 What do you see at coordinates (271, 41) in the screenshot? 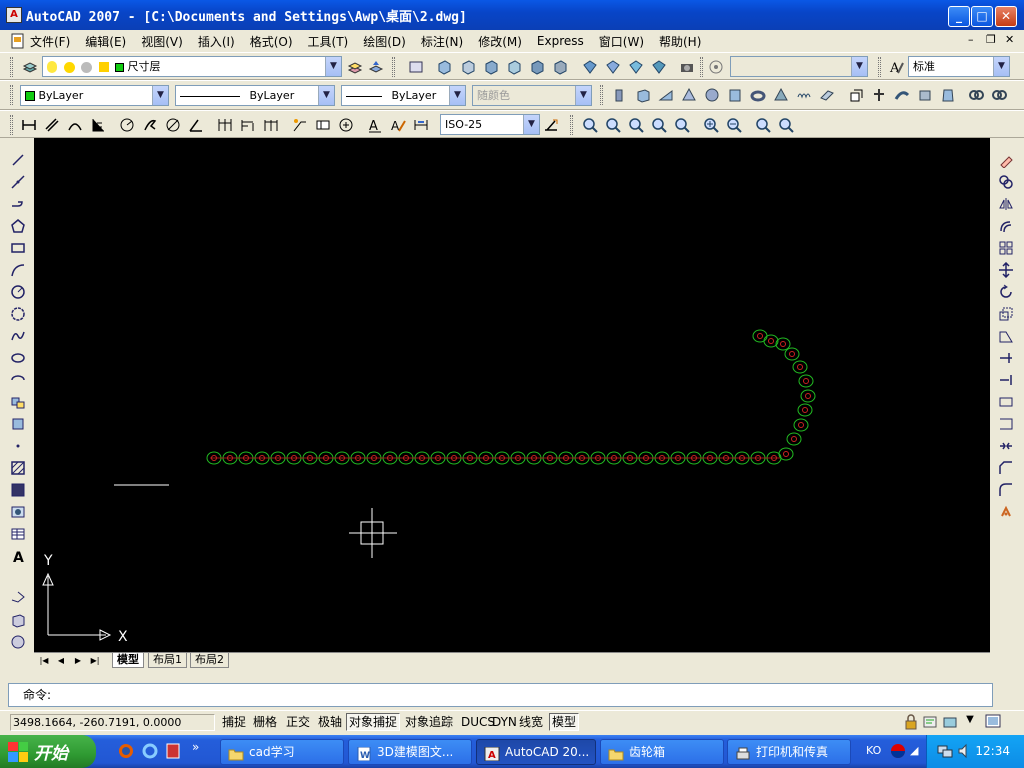
I see `menu-format: 格式(O)` at bounding box center [271, 41].